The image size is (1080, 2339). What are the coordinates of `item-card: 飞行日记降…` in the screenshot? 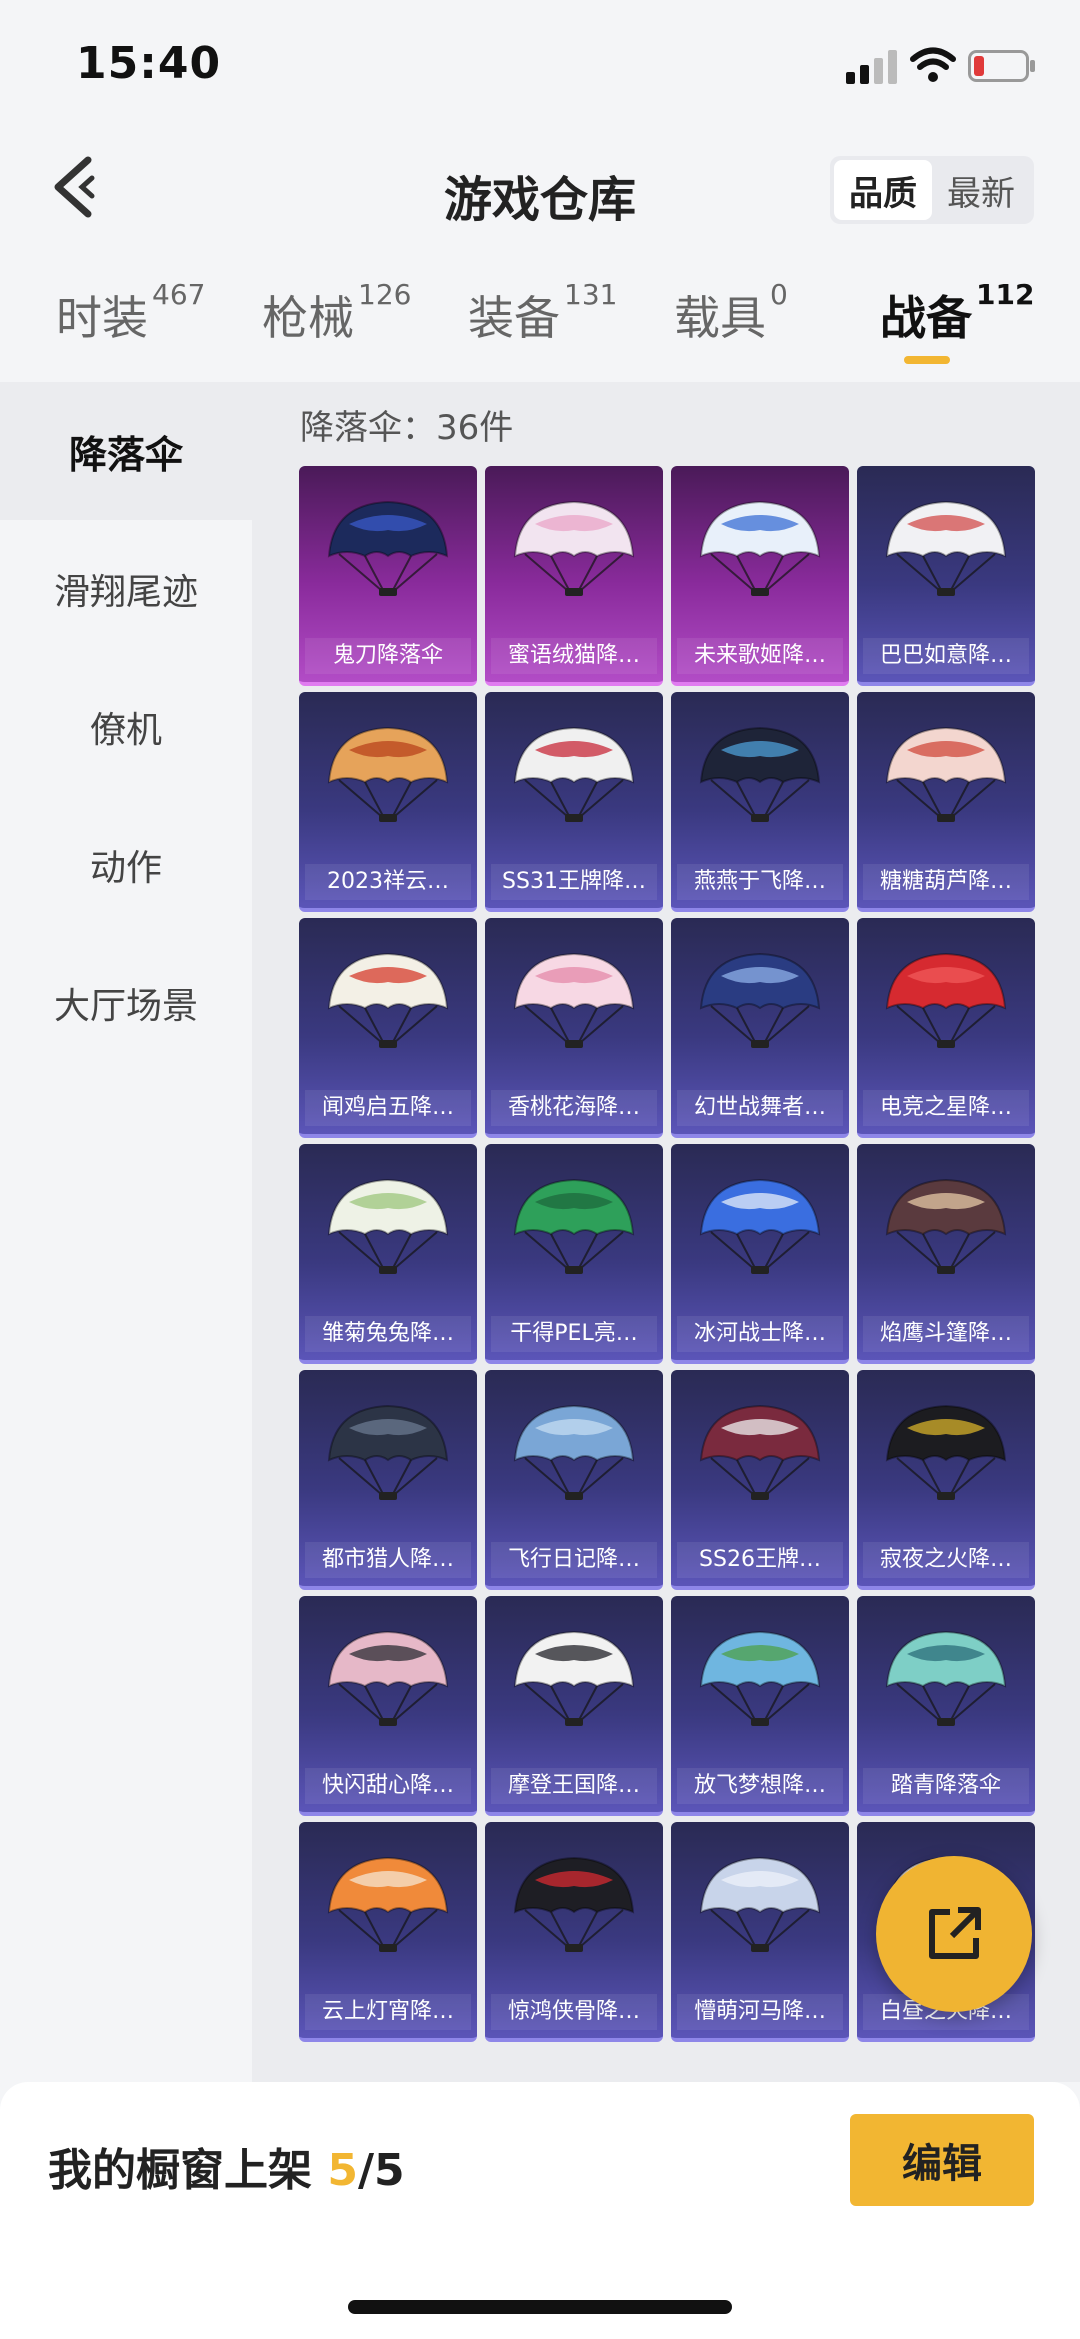 It's located at (574, 1480).